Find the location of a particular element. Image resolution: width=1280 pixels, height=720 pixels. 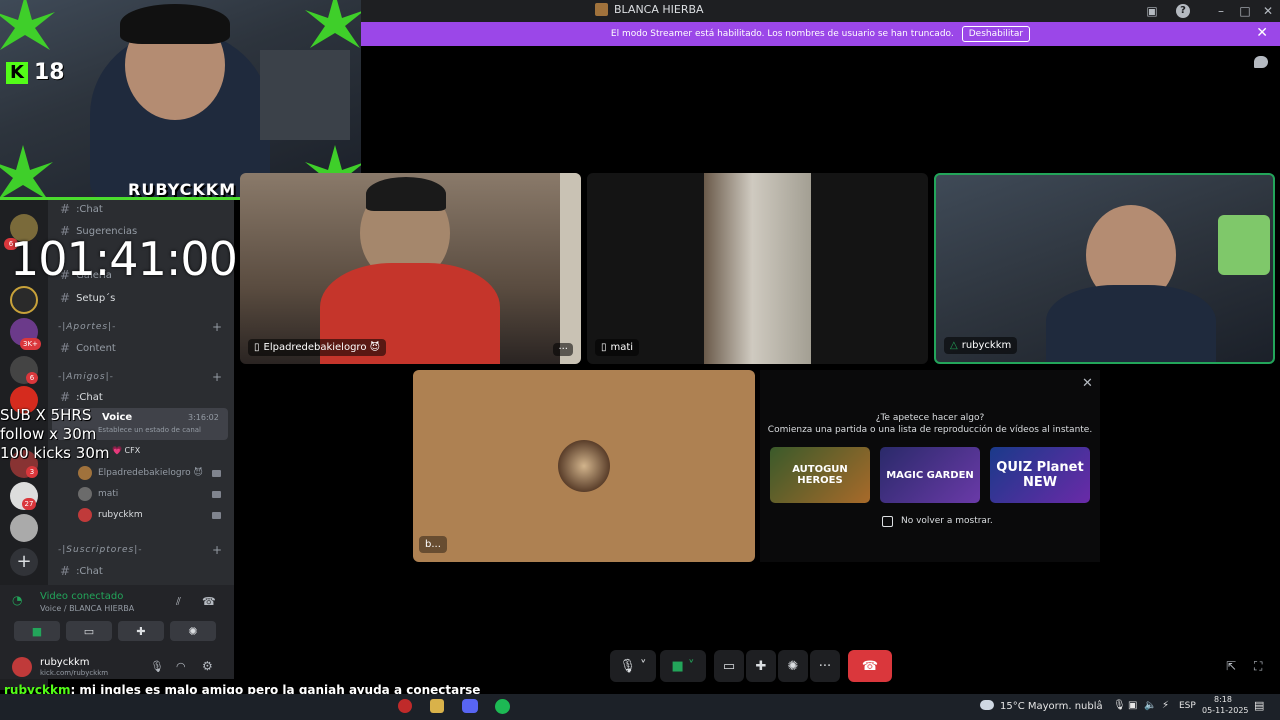

channel-setups: # Setup´s is located at coordinates (87, 298).